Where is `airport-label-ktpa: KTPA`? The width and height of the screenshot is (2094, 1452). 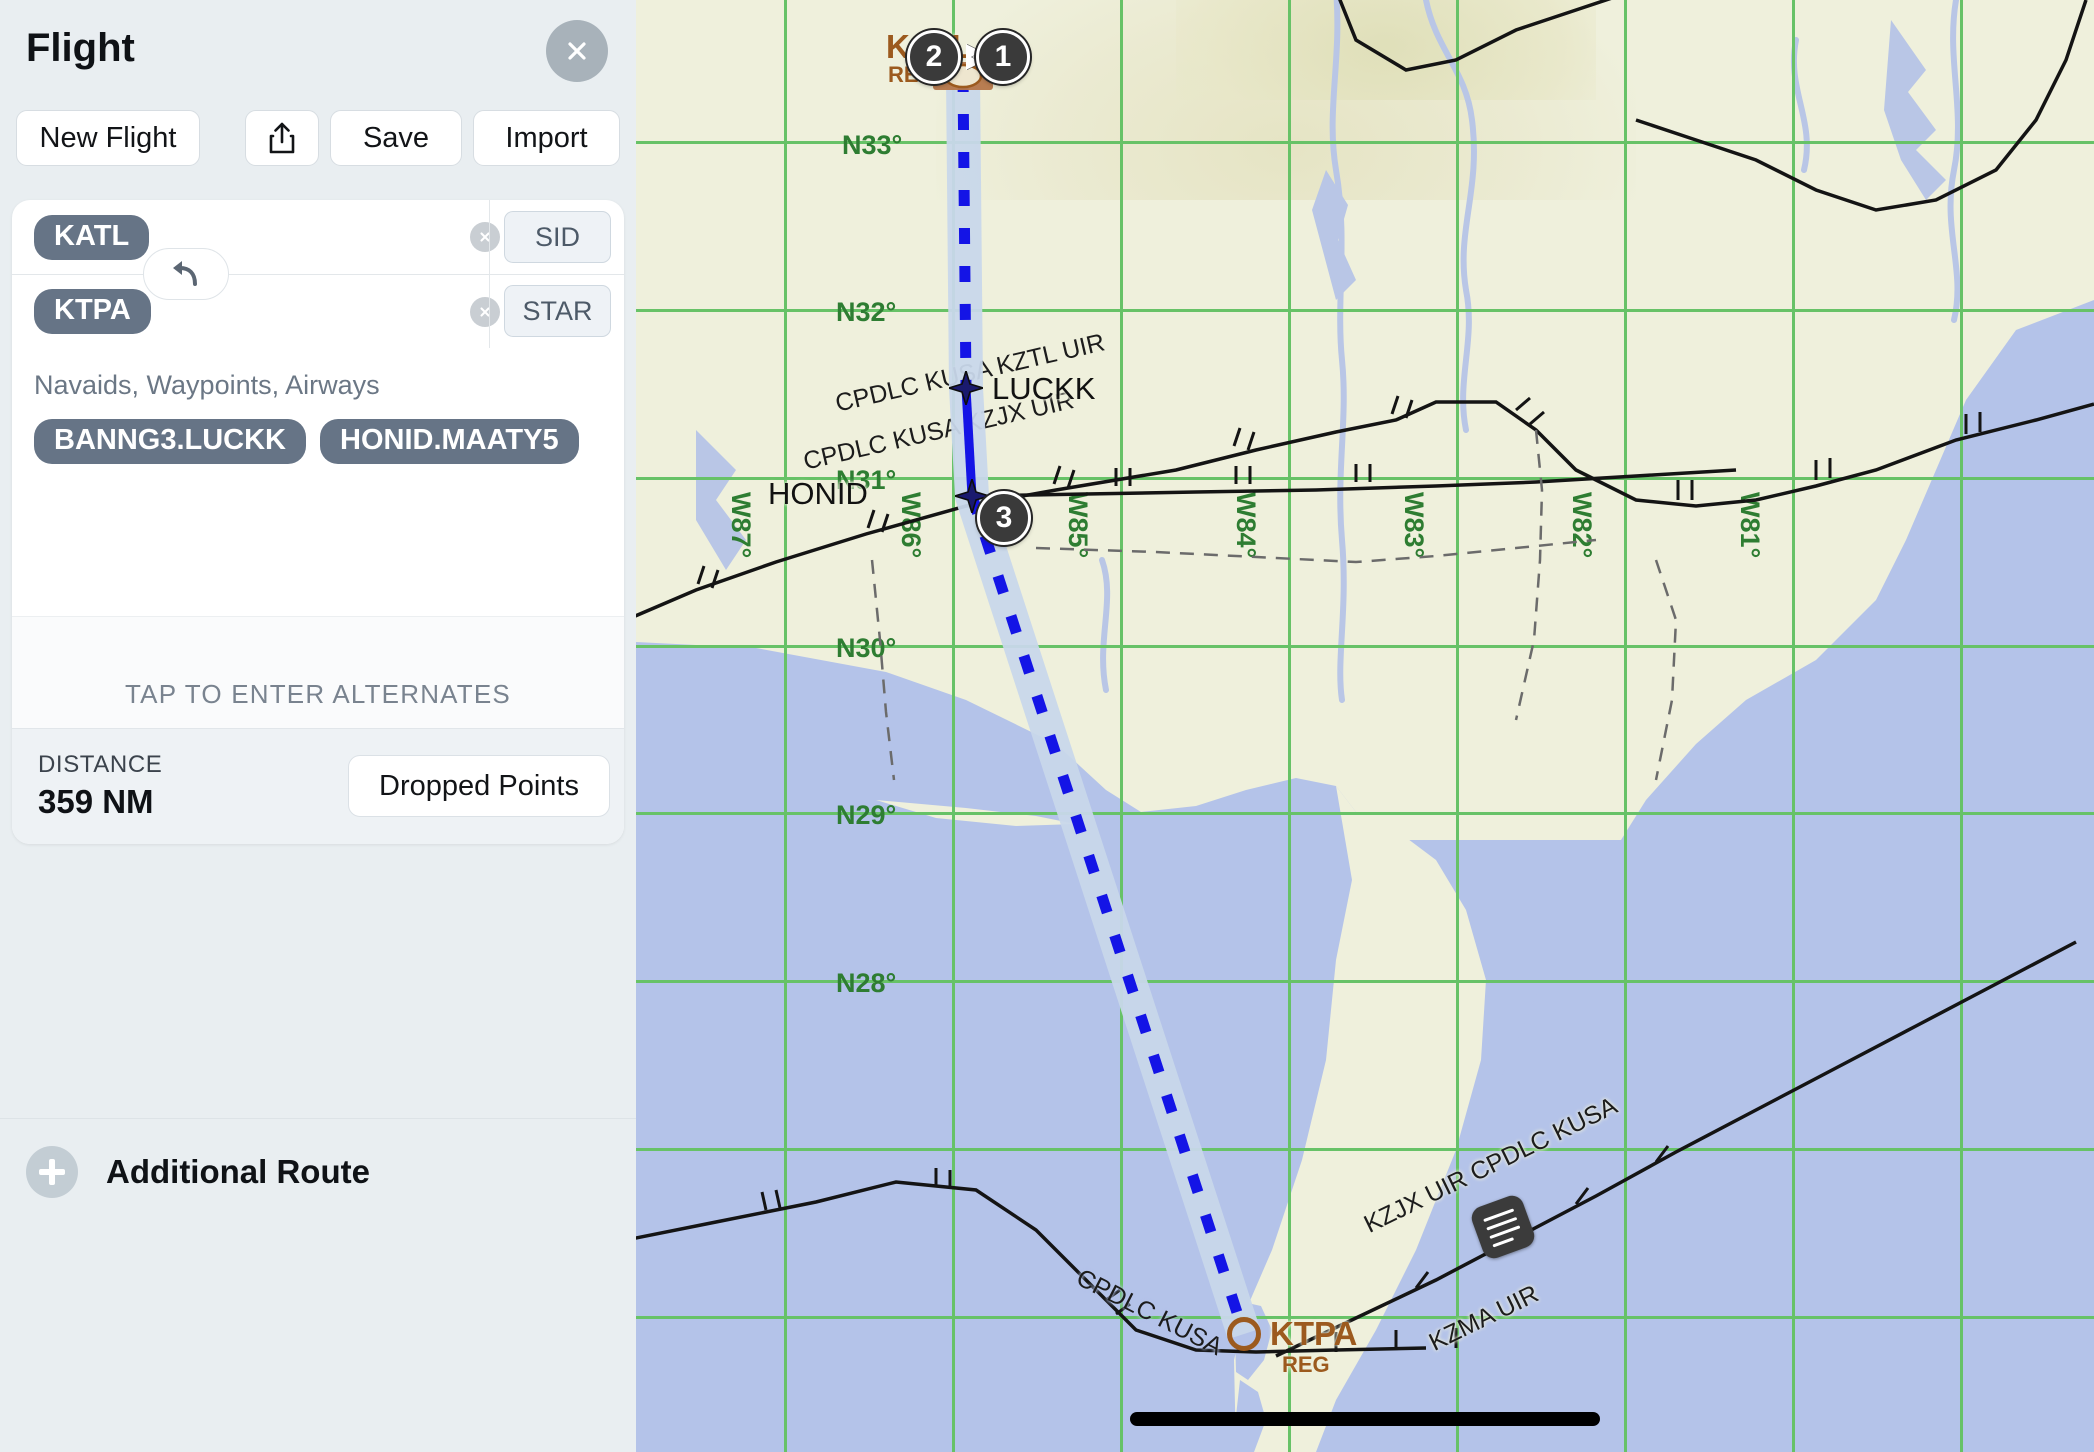 airport-label-ktpa: KTPA is located at coordinates (1314, 1333).